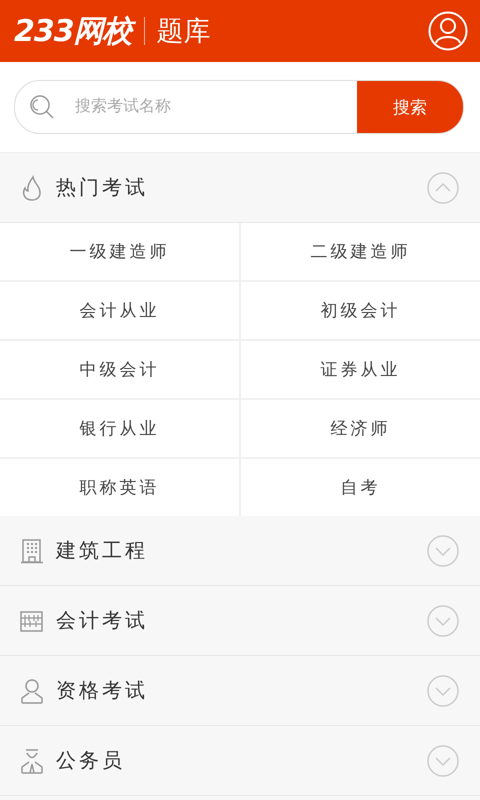  What do you see at coordinates (119, 251) in the screenshot?
I see `exam-item: 一级建造师` at bounding box center [119, 251].